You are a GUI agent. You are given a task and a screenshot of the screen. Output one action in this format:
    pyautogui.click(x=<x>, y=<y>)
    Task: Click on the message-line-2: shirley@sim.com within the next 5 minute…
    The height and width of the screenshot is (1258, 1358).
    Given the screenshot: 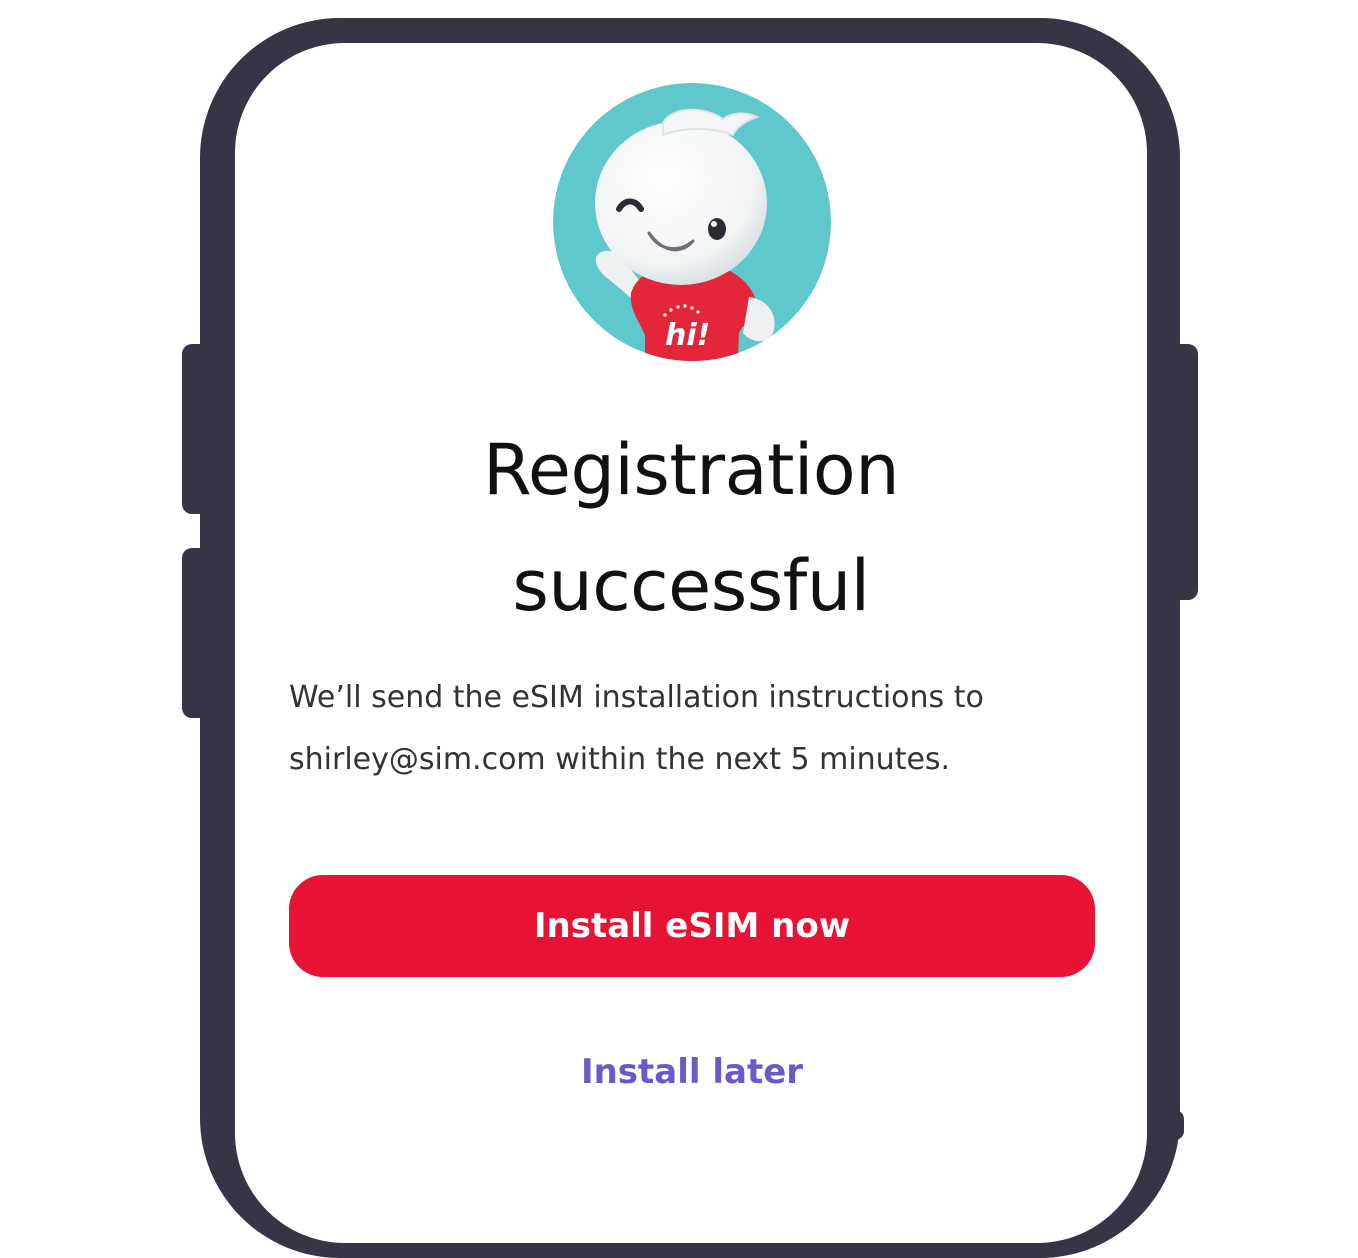 What is the action you would take?
    pyautogui.click(x=620, y=759)
    